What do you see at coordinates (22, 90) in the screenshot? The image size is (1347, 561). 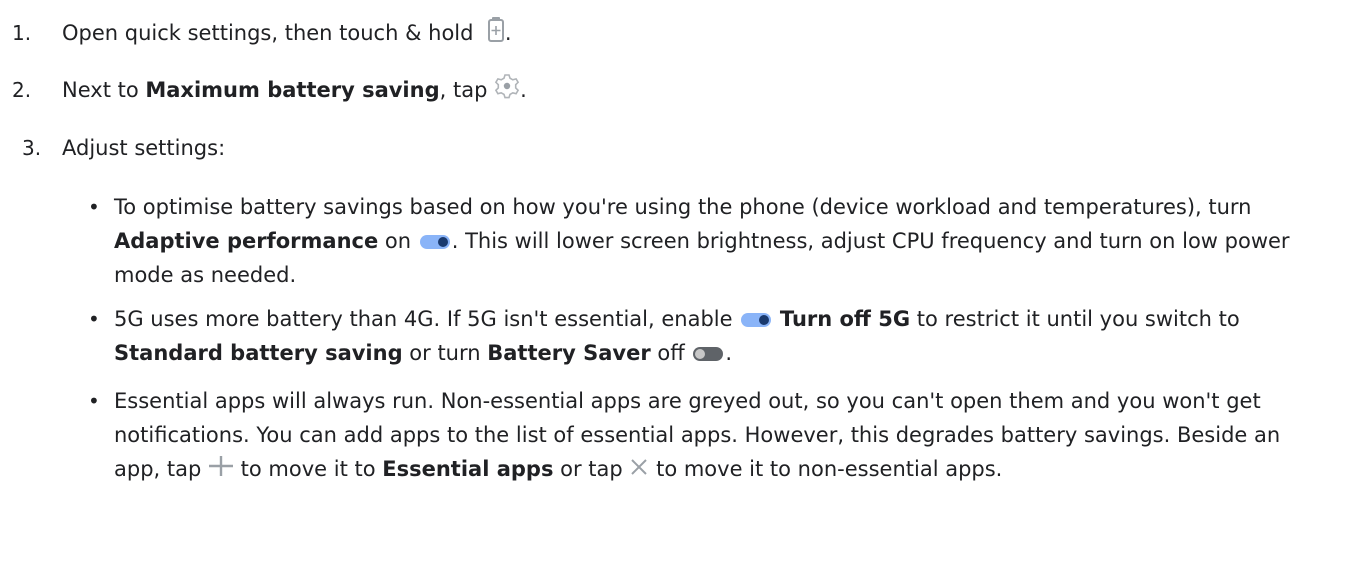 I see `step-number: 2.` at bounding box center [22, 90].